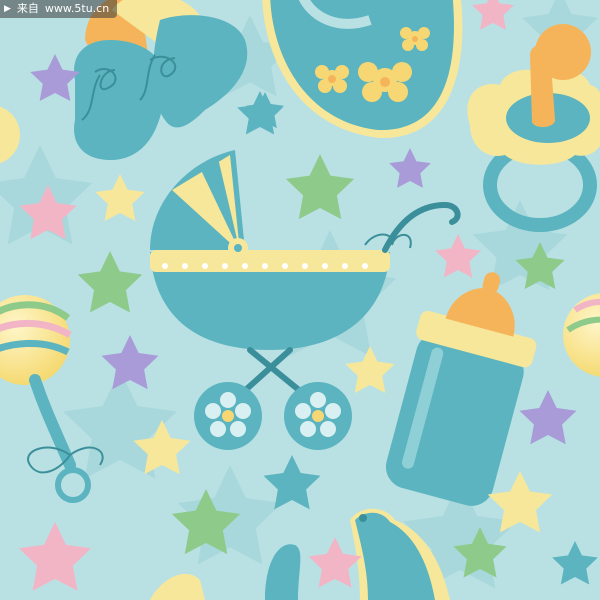 This screenshot has height=600, width=600. I want to click on watermark-url: www.5tu.cn, so click(77, 9).